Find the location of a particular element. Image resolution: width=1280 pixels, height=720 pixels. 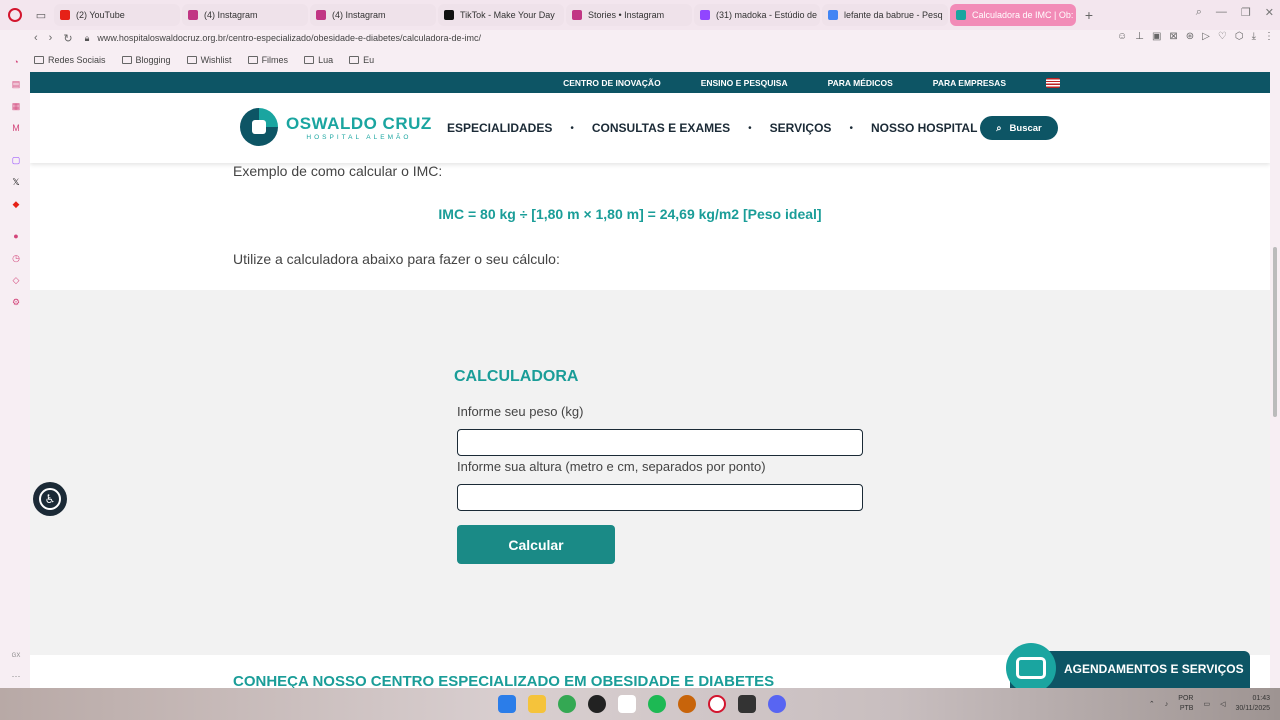

snapshot-icon: ▣ is located at coordinates (1156, 36).